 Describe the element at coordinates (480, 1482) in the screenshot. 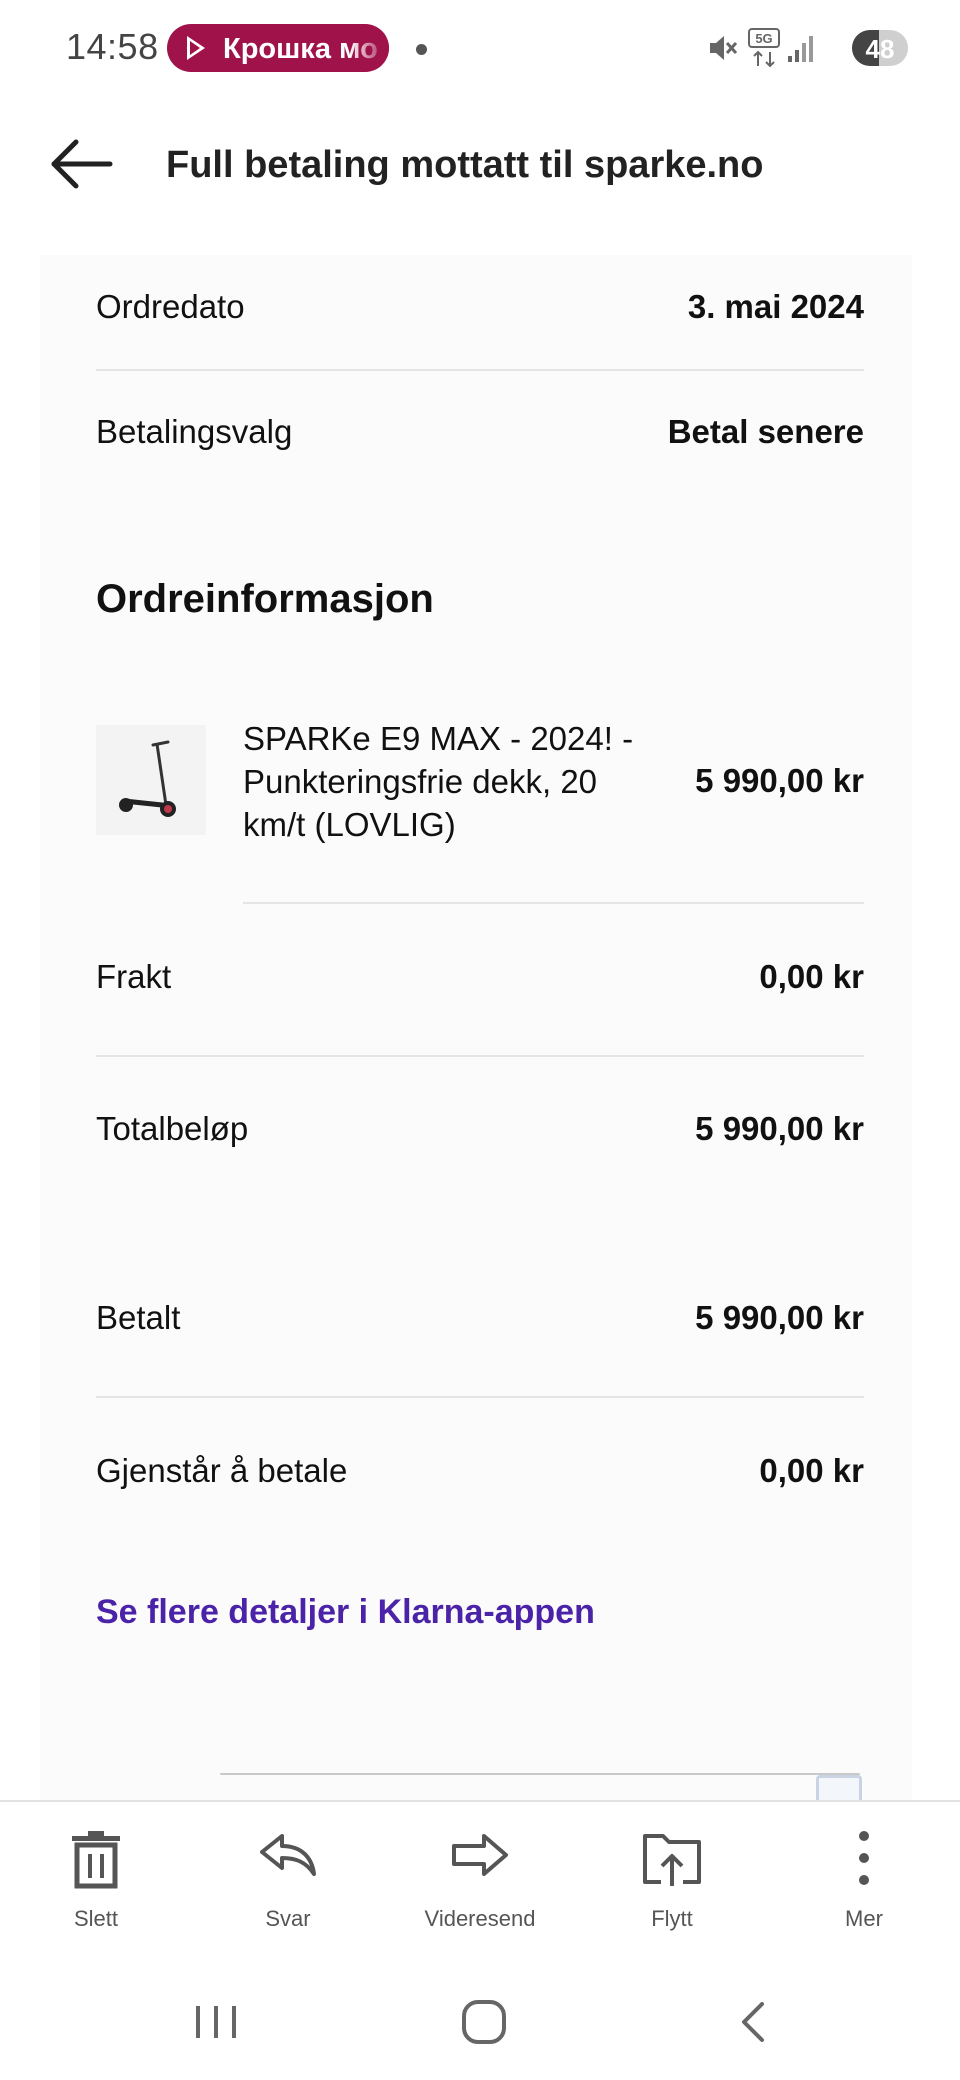

I see `remaining-row: Gjenstår å betale 0,00 kr` at that location.